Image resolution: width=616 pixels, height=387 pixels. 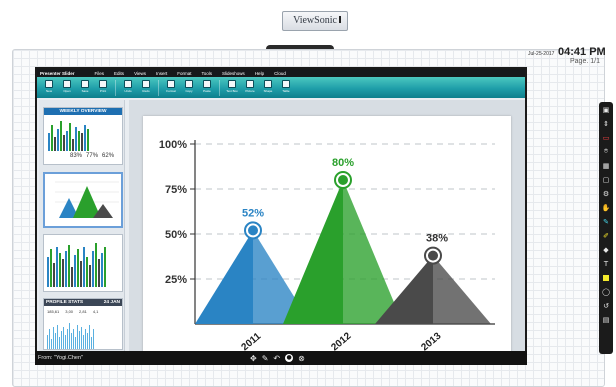 What do you see at coordinates (60, 358) in the screenshot?
I see `sender-label: From: "Yogi.Chen"` at bounding box center [60, 358].